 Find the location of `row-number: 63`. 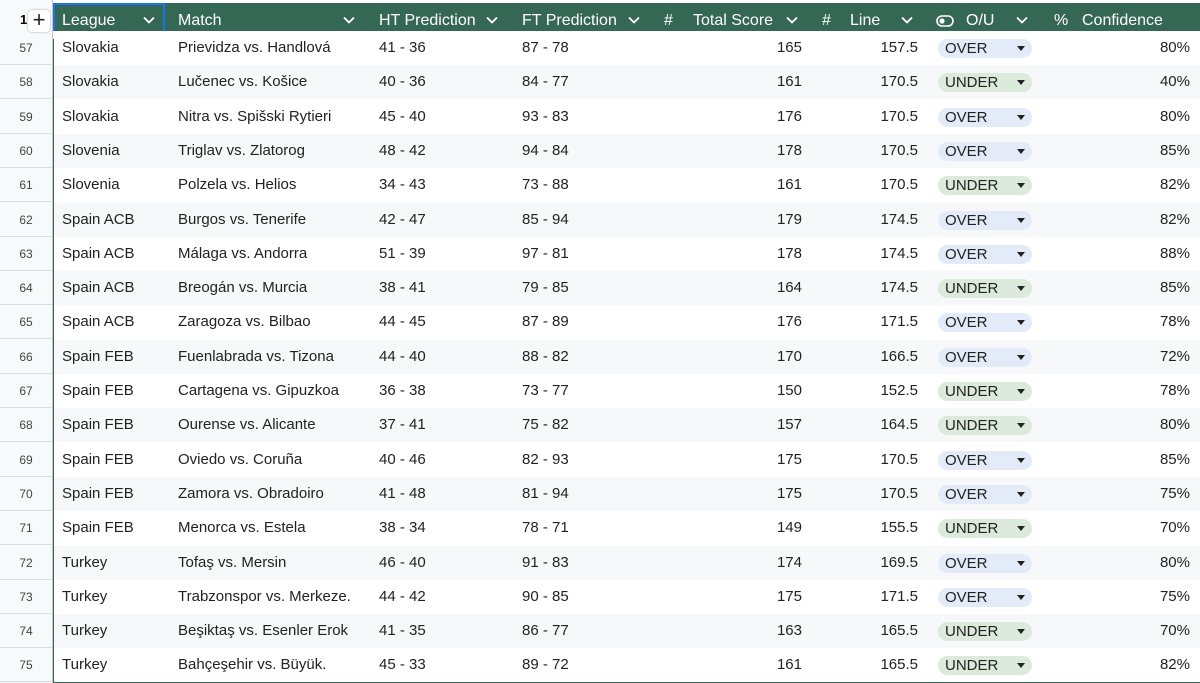

row-number: 63 is located at coordinates (26, 254).